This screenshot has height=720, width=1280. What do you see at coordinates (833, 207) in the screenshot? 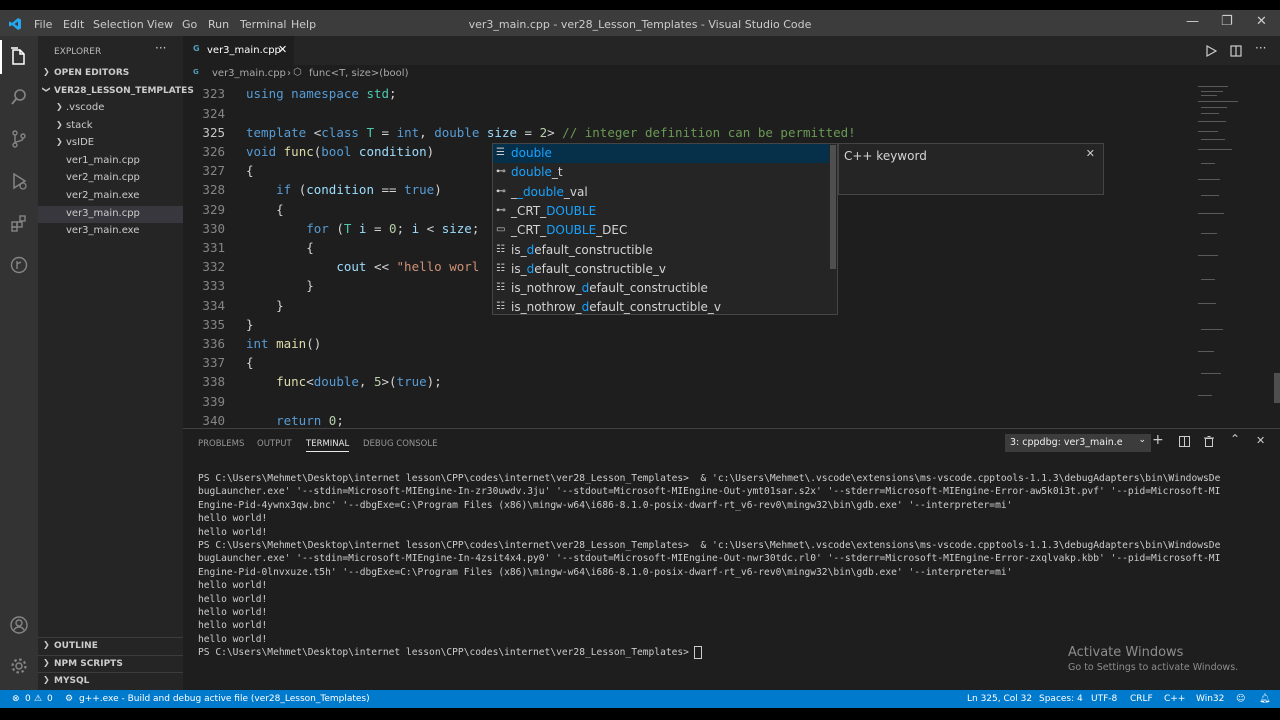
I see `suggestion-scrollbar` at bounding box center [833, 207].